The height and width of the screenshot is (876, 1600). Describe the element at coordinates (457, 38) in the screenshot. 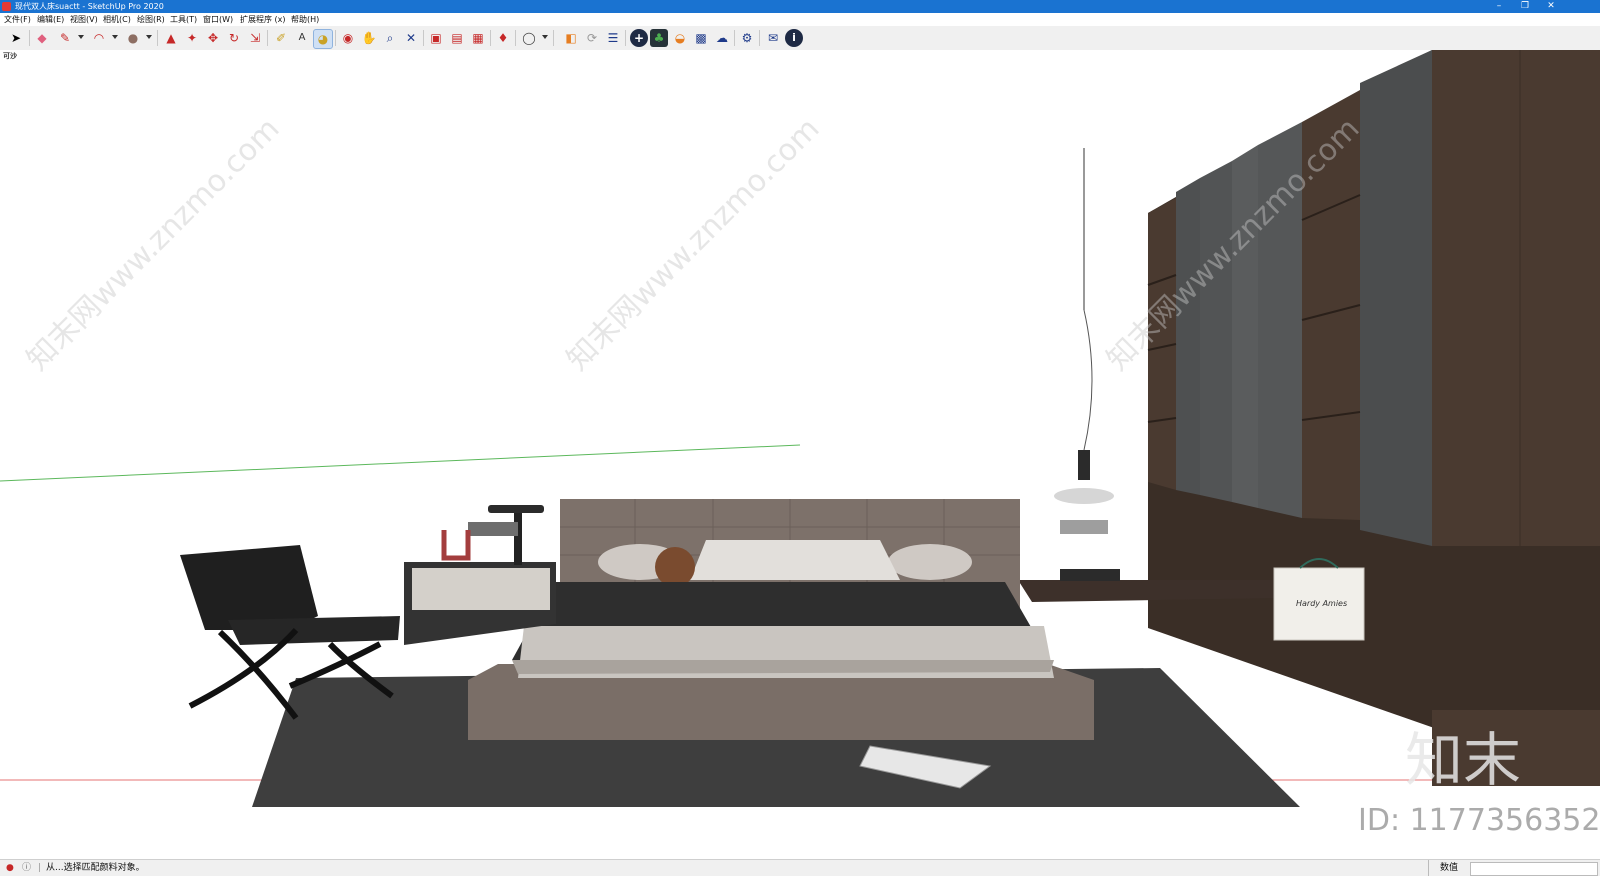

I see `share-model-icon: ▤` at that location.